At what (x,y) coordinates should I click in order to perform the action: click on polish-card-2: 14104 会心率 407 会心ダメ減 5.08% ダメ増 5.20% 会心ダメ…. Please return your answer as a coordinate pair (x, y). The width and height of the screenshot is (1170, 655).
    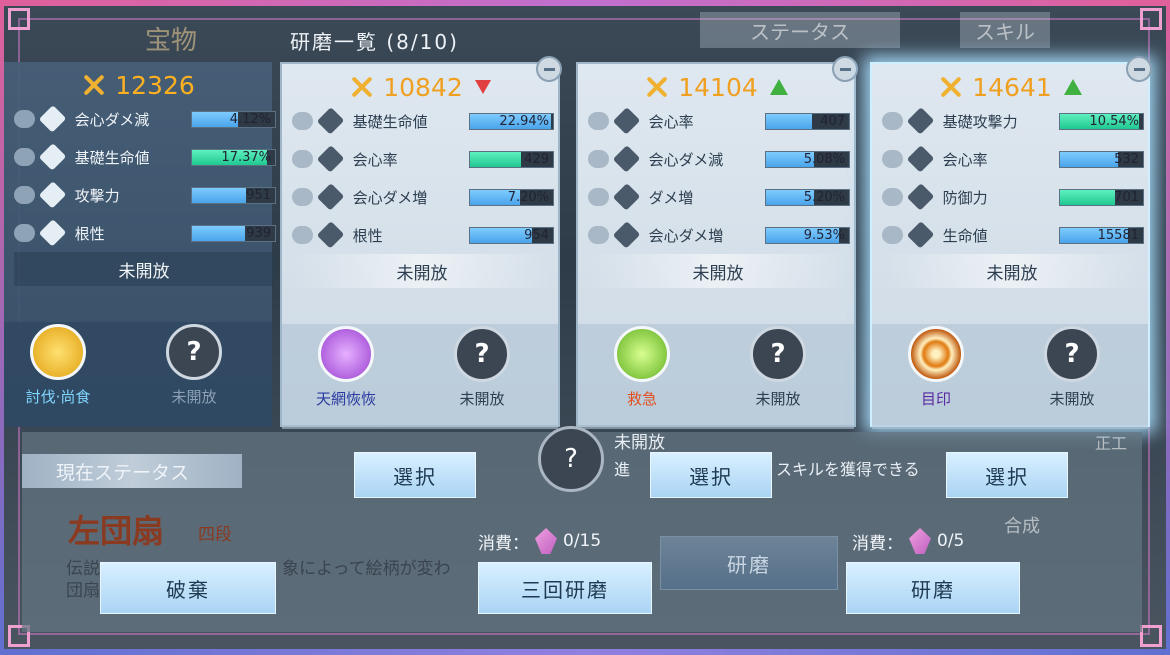
    Looking at the image, I should click on (717, 242).